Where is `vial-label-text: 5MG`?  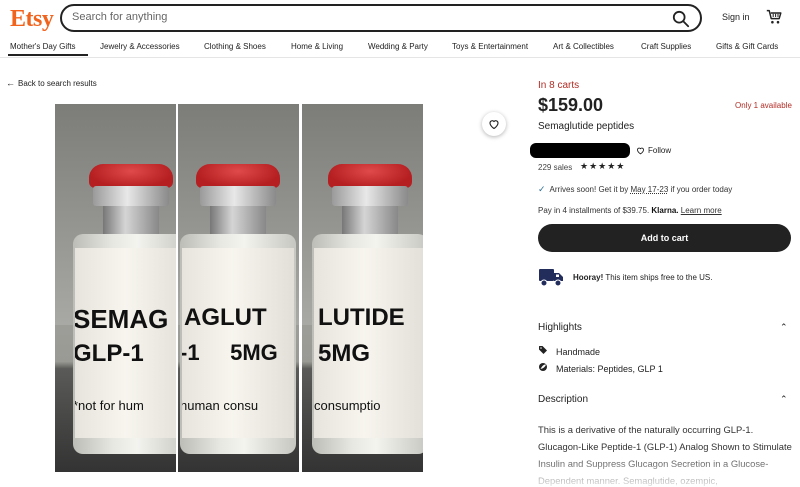
vial-label-text: 5MG is located at coordinates (344, 353).